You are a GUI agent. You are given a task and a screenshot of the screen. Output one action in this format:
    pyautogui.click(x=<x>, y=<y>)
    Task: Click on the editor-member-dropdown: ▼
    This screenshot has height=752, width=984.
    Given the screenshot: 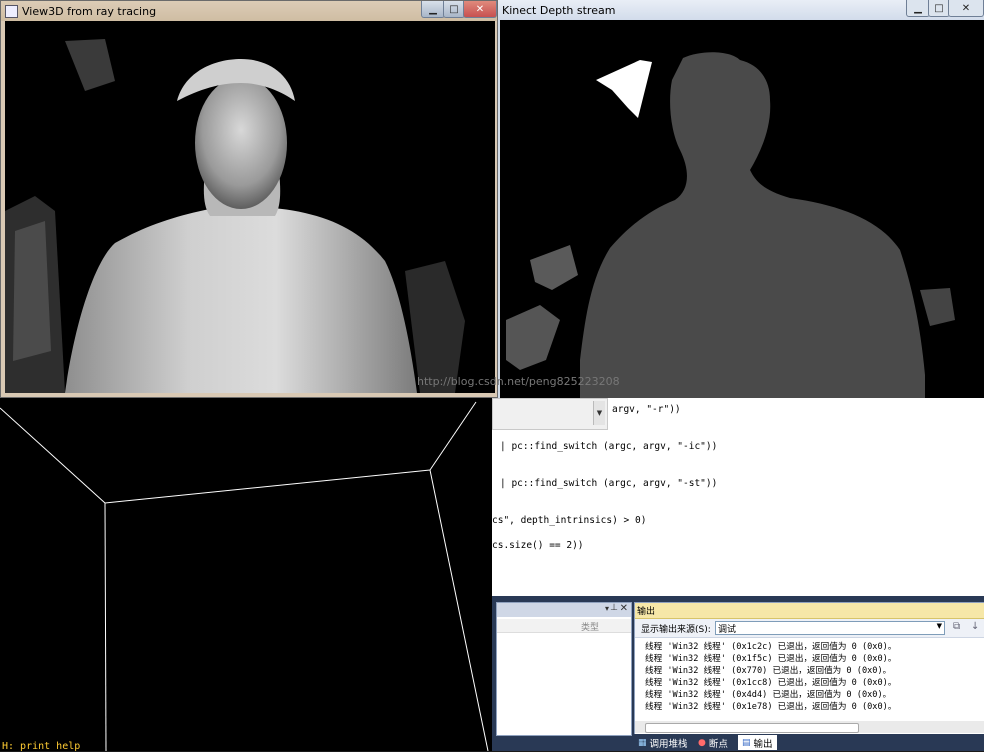 What is the action you would take?
    pyautogui.click(x=550, y=414)
    